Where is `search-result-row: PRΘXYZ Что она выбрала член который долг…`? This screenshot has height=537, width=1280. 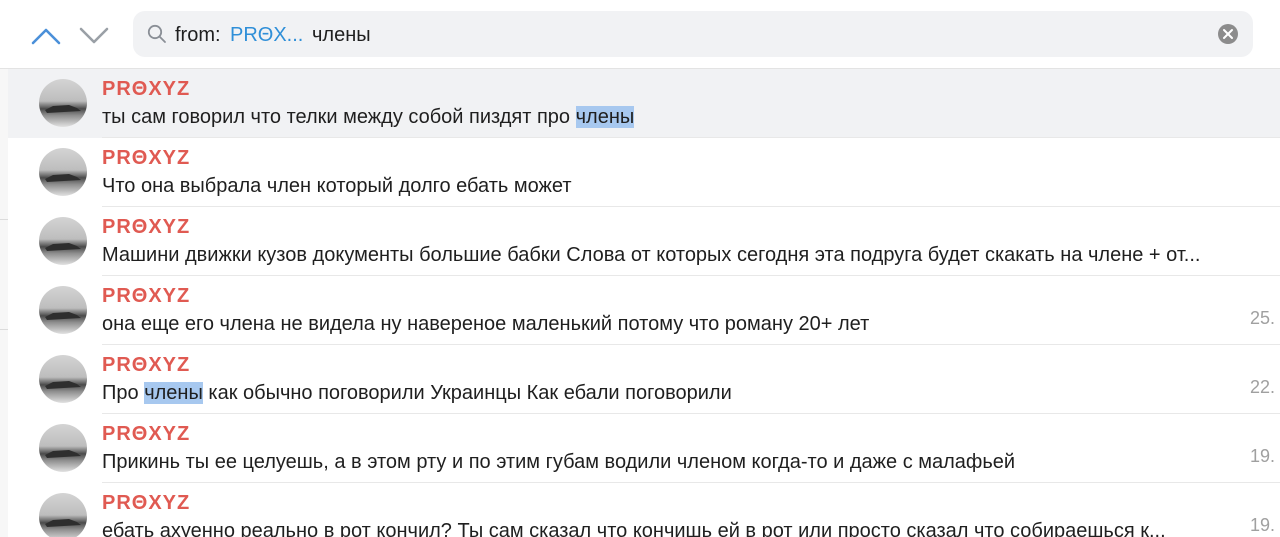 search-result-row: PRΘXYZ Что она выбрала член который долг… is located at coordinates (644, 172).